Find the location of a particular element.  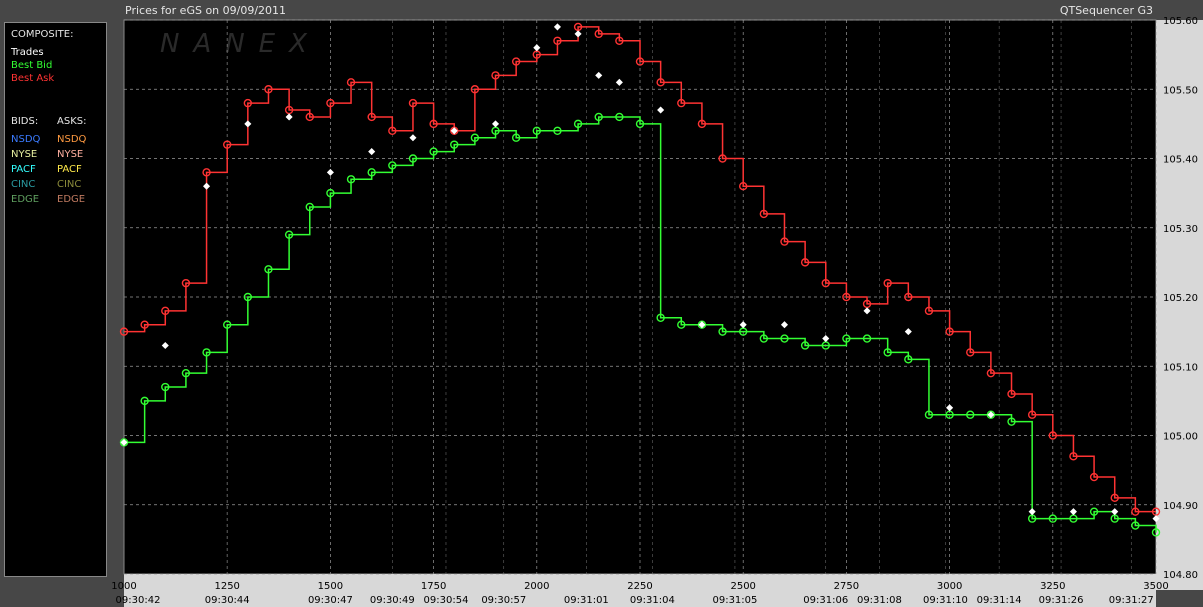

time-label-14: 09:31:27 is located at coordinates (1131, 600).